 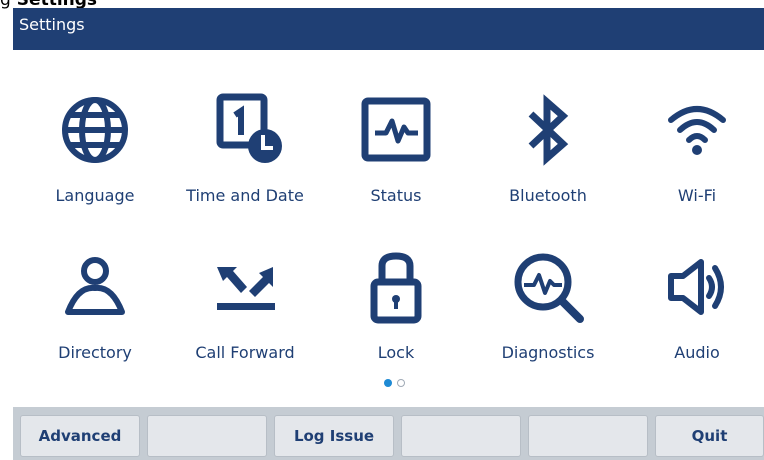 I want to click on softkey-label: Log Issue, so click(x=334, y=436).